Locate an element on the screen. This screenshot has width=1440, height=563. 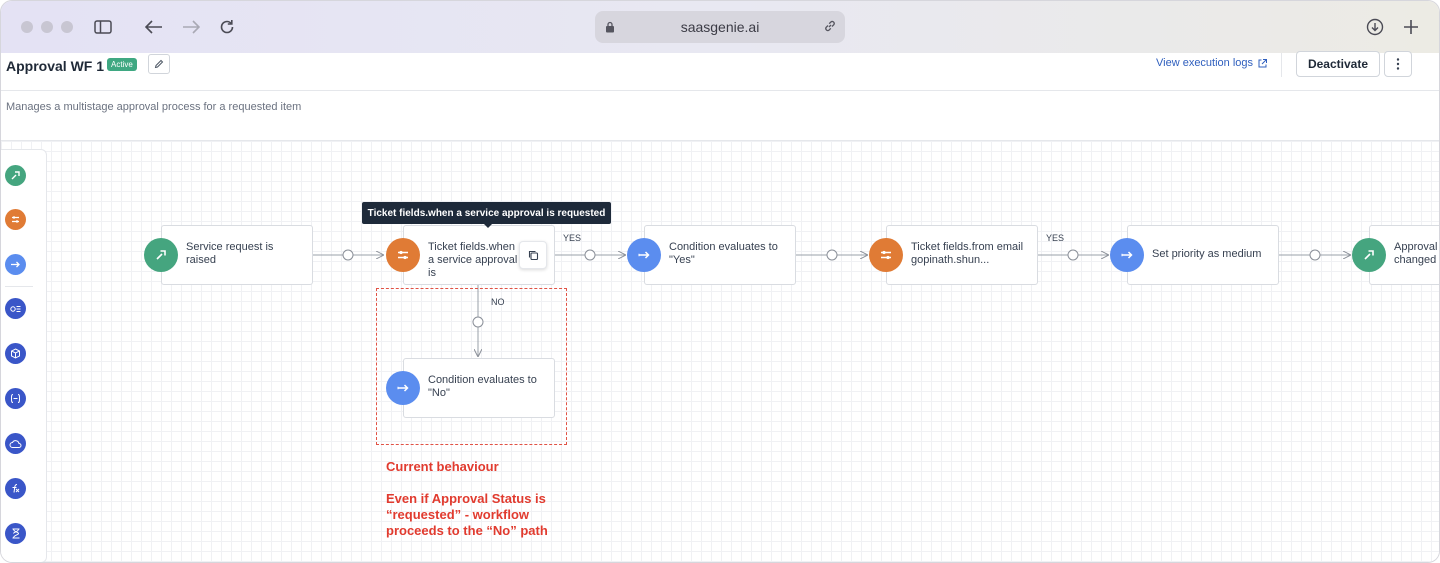
node-label: Condition evaluates to "Yes" is located at coordinates (723, 253).